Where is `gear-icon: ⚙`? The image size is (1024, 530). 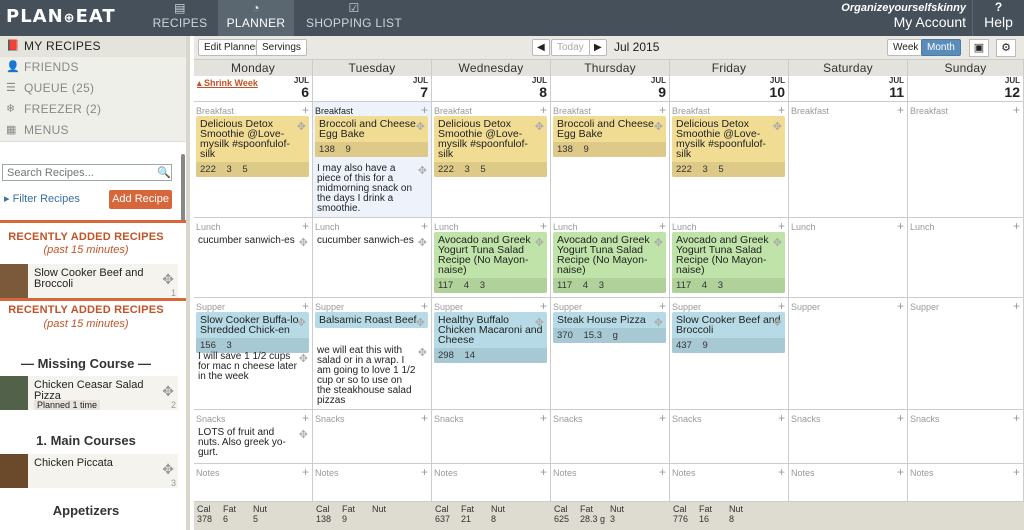 gear-icon: ⚙ is located at coordinates (1006, 48).